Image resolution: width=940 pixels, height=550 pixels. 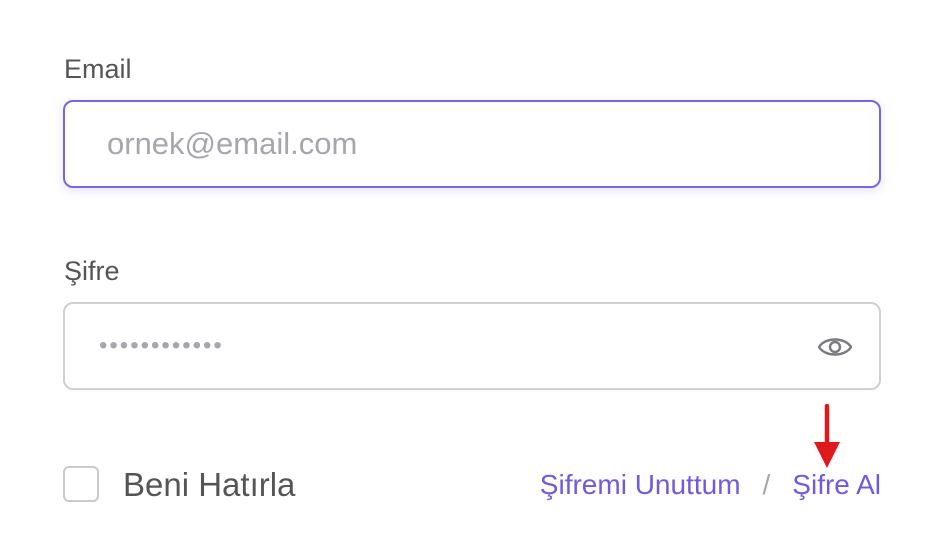 I want to click on password-field, so click(x=472, y=346).